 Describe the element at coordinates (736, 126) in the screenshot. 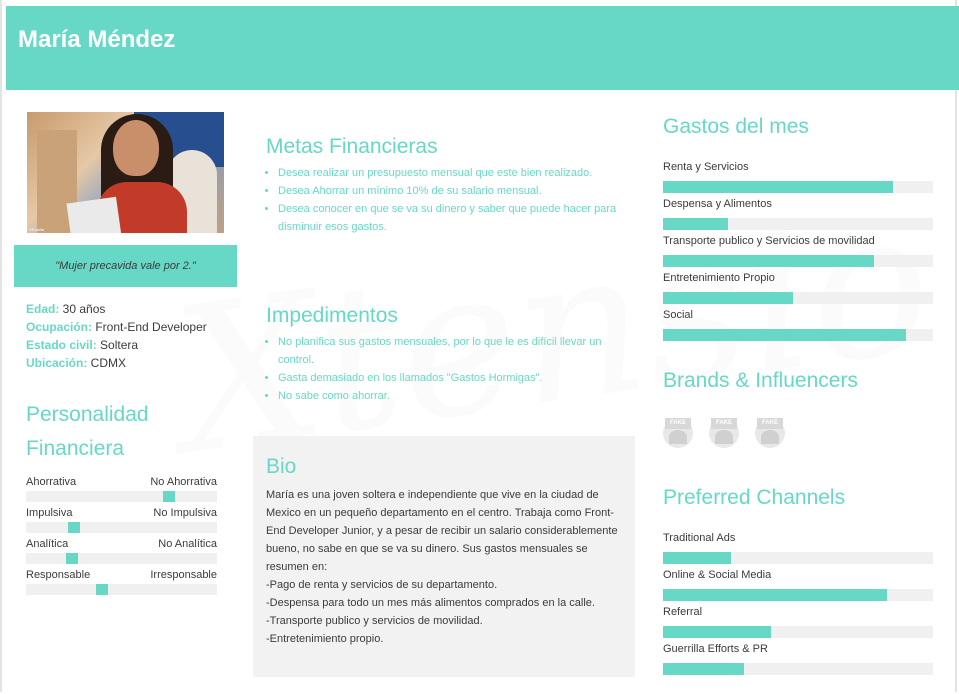

I see `gastos-title: Gastos del mes` at that location.